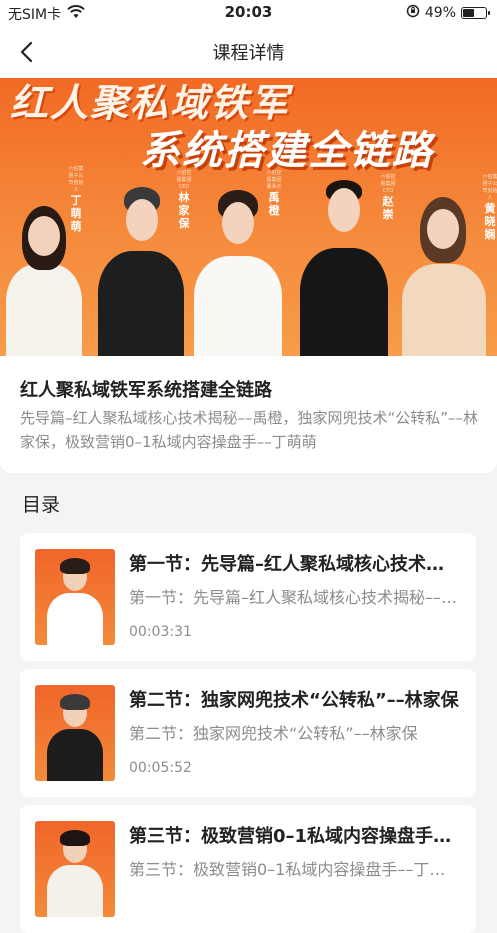 This screenshot has height=933, width=497. I want to click on speaker-role-3: 六伯控股集团董事长, so click(274, 180).